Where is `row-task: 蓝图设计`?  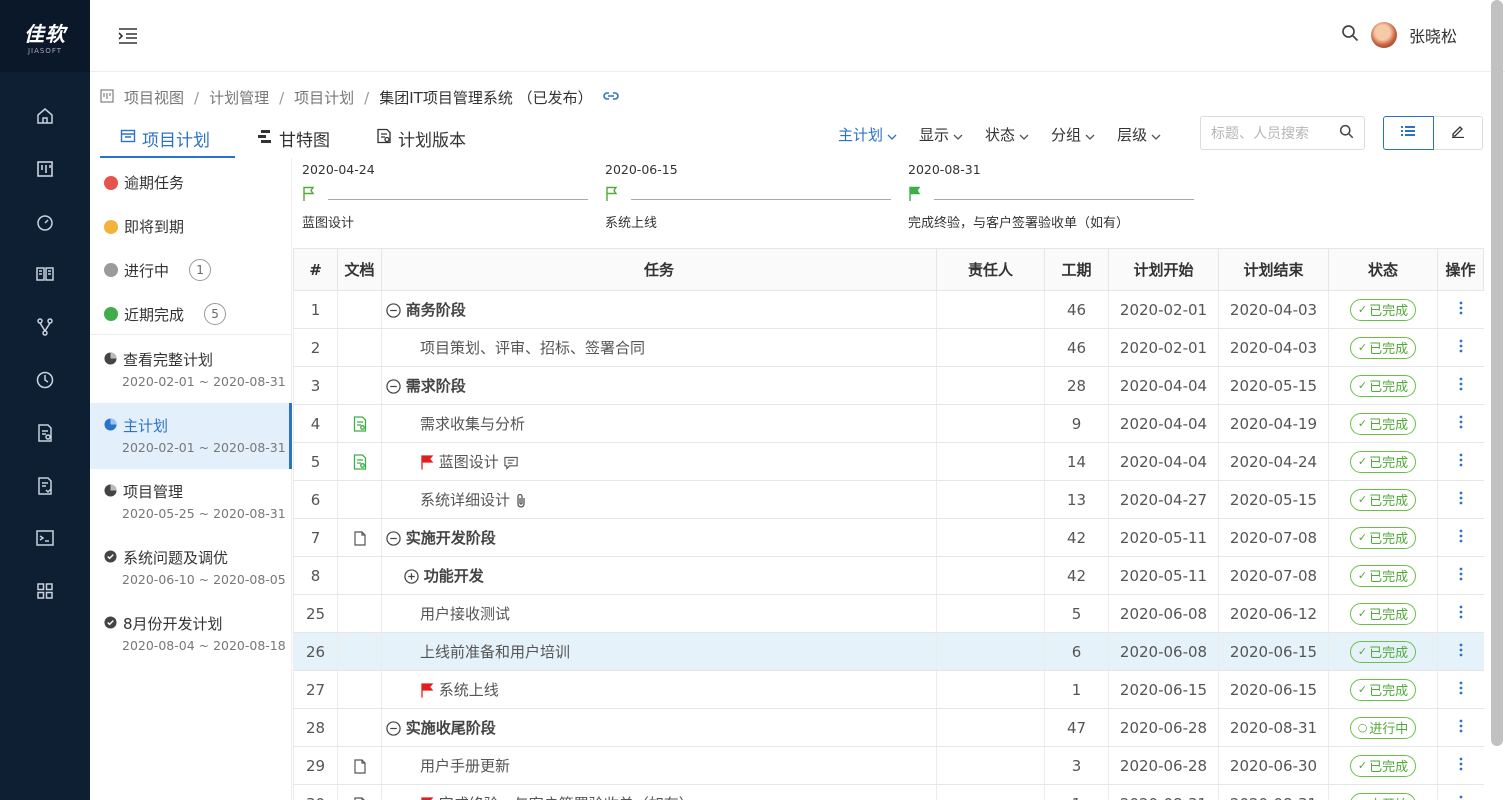 row-task: 蓝图设计 is located at coordinates (659, 461).